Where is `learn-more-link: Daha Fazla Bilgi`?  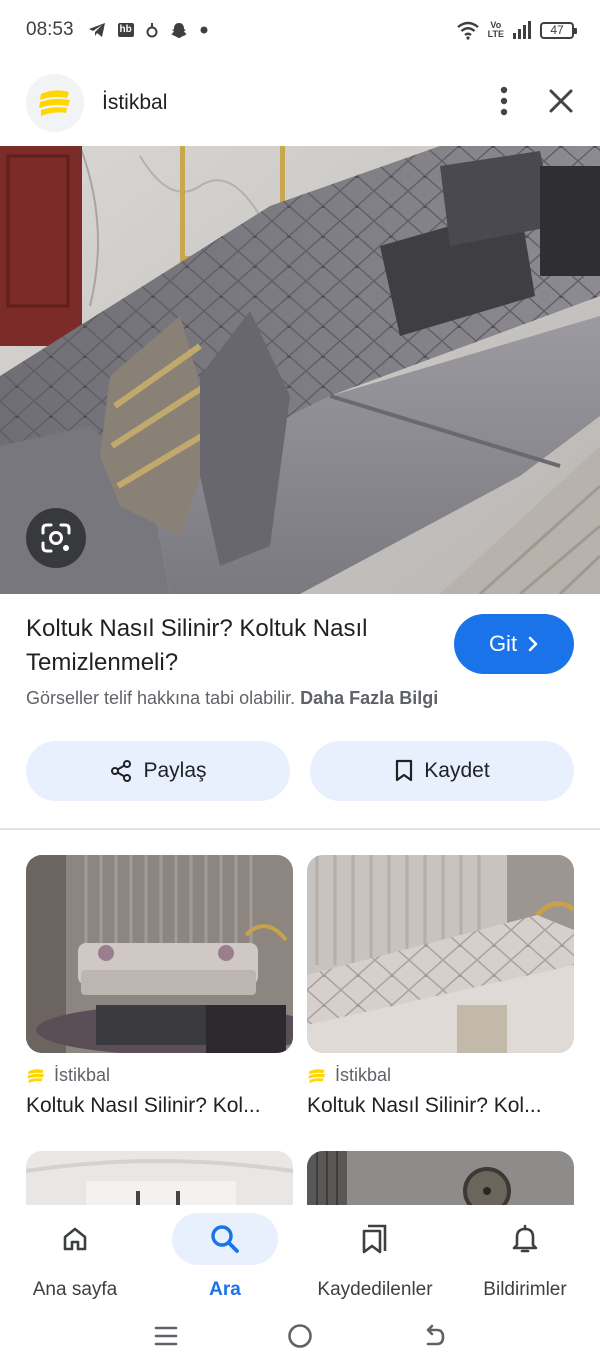
learn-more-link: Daha Fazla Bilgi is located at coordinates (369, 698).